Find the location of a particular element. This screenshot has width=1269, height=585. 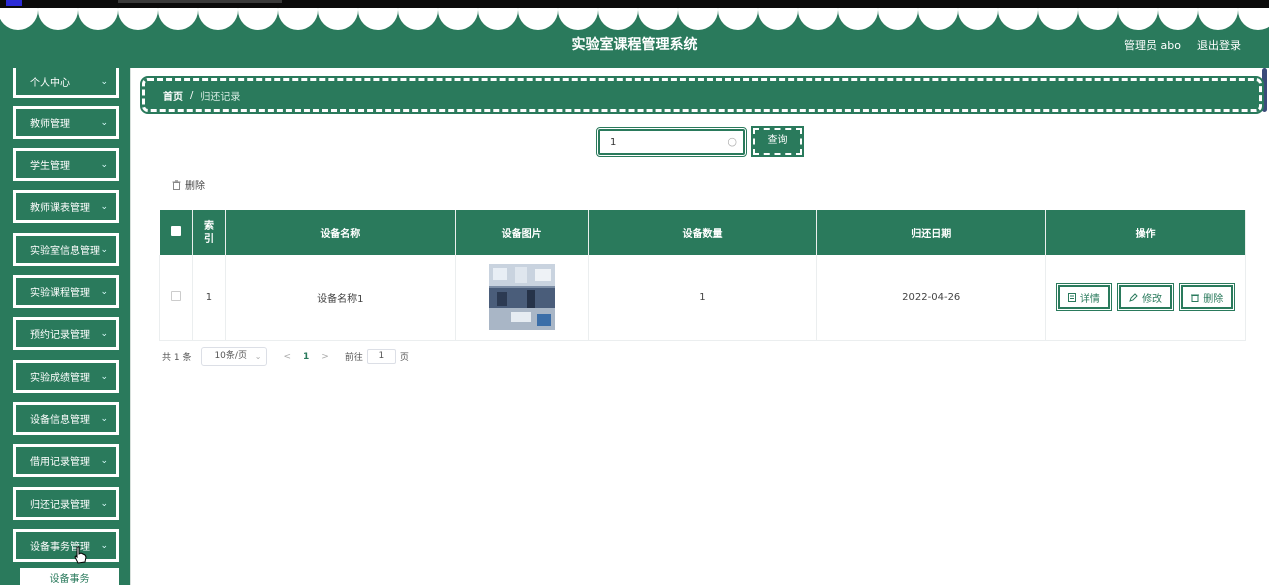

sidebar-item-label: 设备信息管理 is located at coordinates (60, 420).